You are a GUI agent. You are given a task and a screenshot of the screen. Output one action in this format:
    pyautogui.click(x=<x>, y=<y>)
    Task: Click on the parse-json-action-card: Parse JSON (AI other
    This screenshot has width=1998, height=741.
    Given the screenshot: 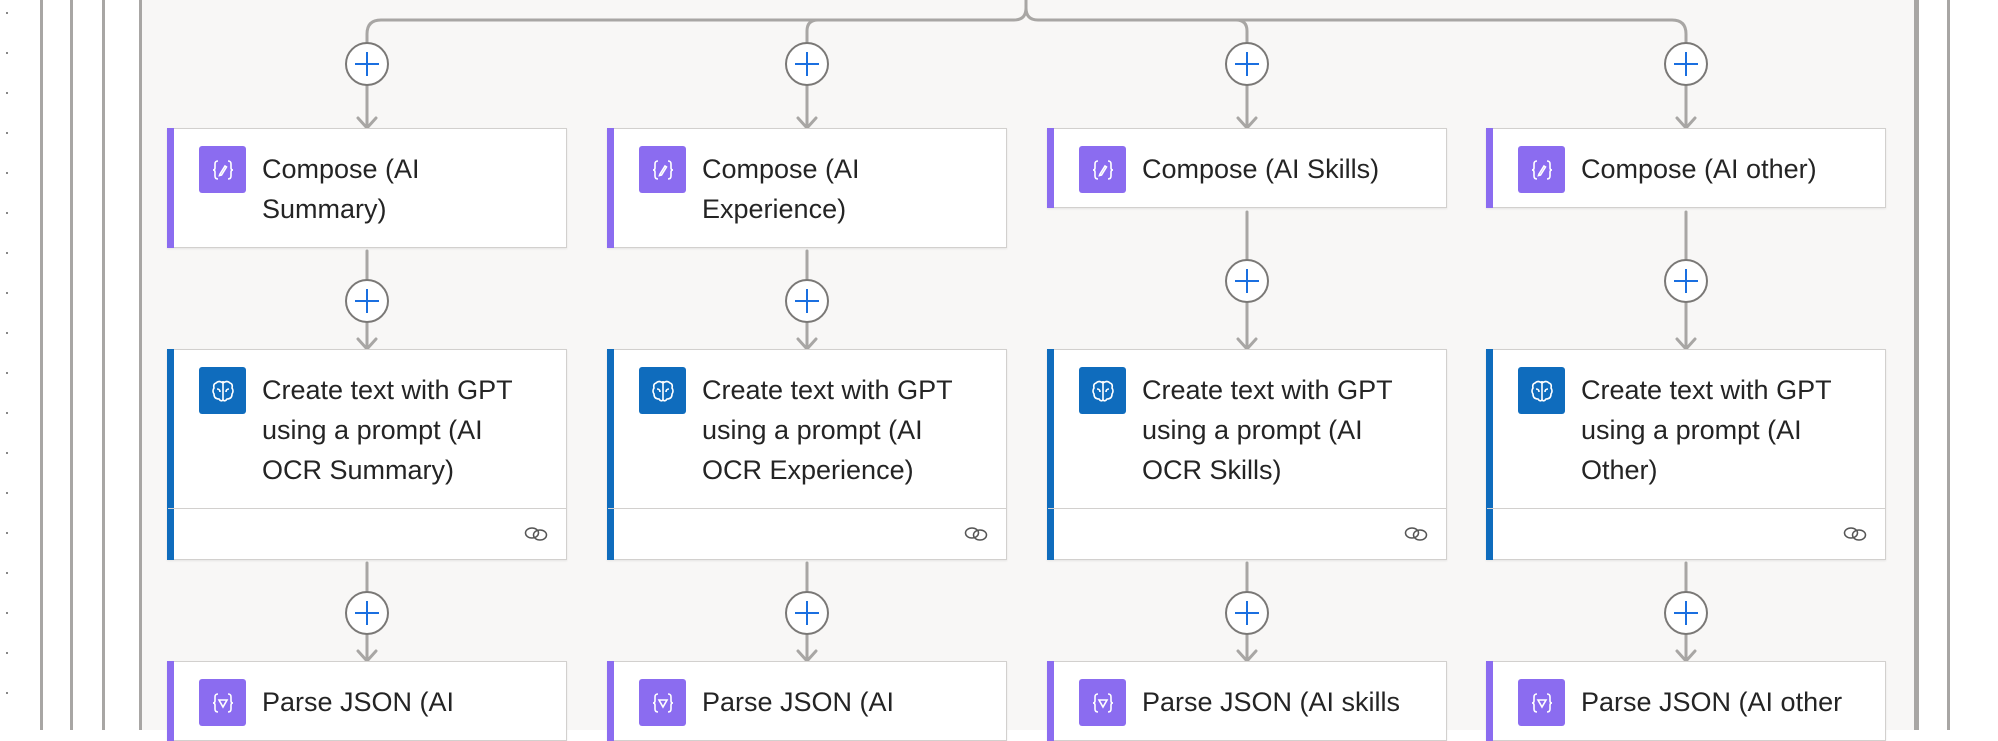 What is the action you would take?
    pyautogui.click(x=1686, y=701)
    